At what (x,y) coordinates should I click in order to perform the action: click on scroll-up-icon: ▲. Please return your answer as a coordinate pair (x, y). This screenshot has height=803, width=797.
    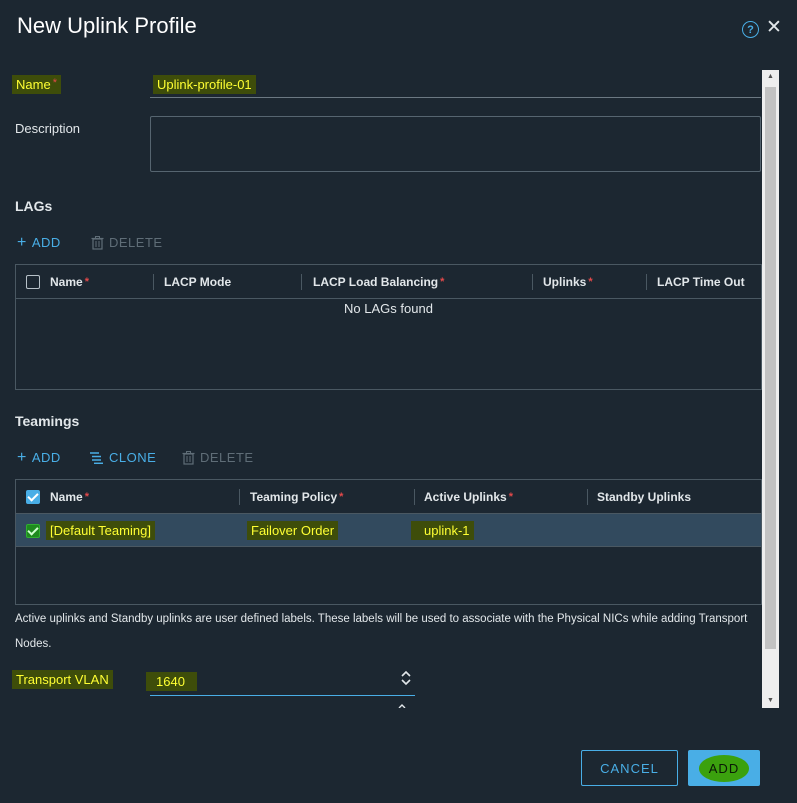
    Looking at the image, I should click on (770, 77).